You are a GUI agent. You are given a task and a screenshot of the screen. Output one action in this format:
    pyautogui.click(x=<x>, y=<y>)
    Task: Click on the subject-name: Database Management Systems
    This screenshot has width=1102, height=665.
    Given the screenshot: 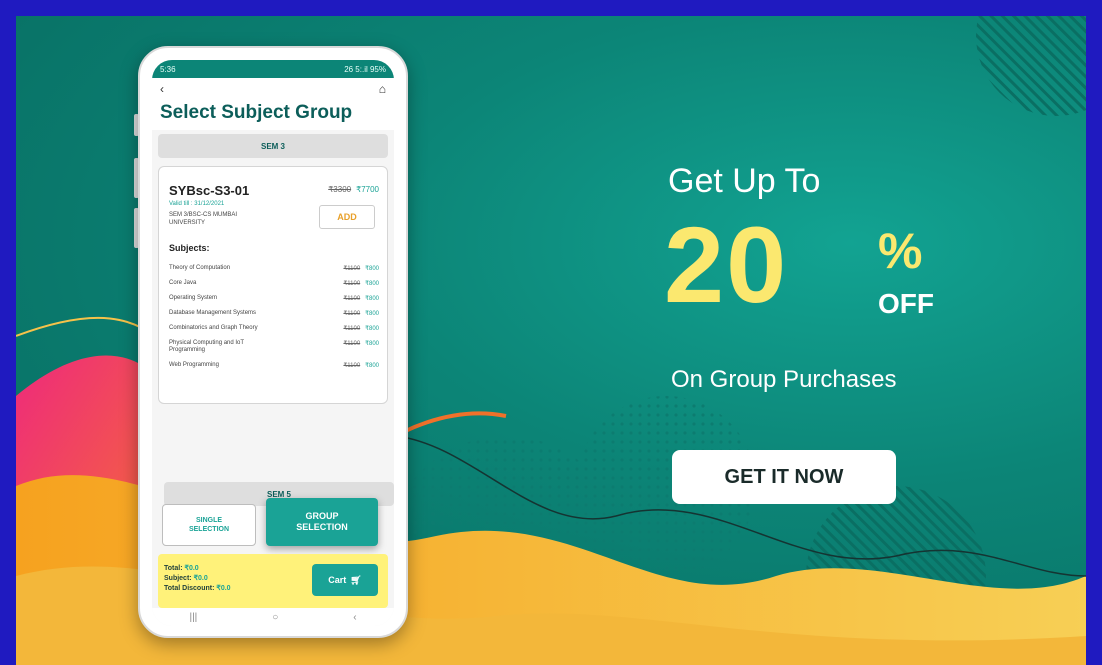 What is the action you would take?
    pyautogui.click(x=213, y=313)
    